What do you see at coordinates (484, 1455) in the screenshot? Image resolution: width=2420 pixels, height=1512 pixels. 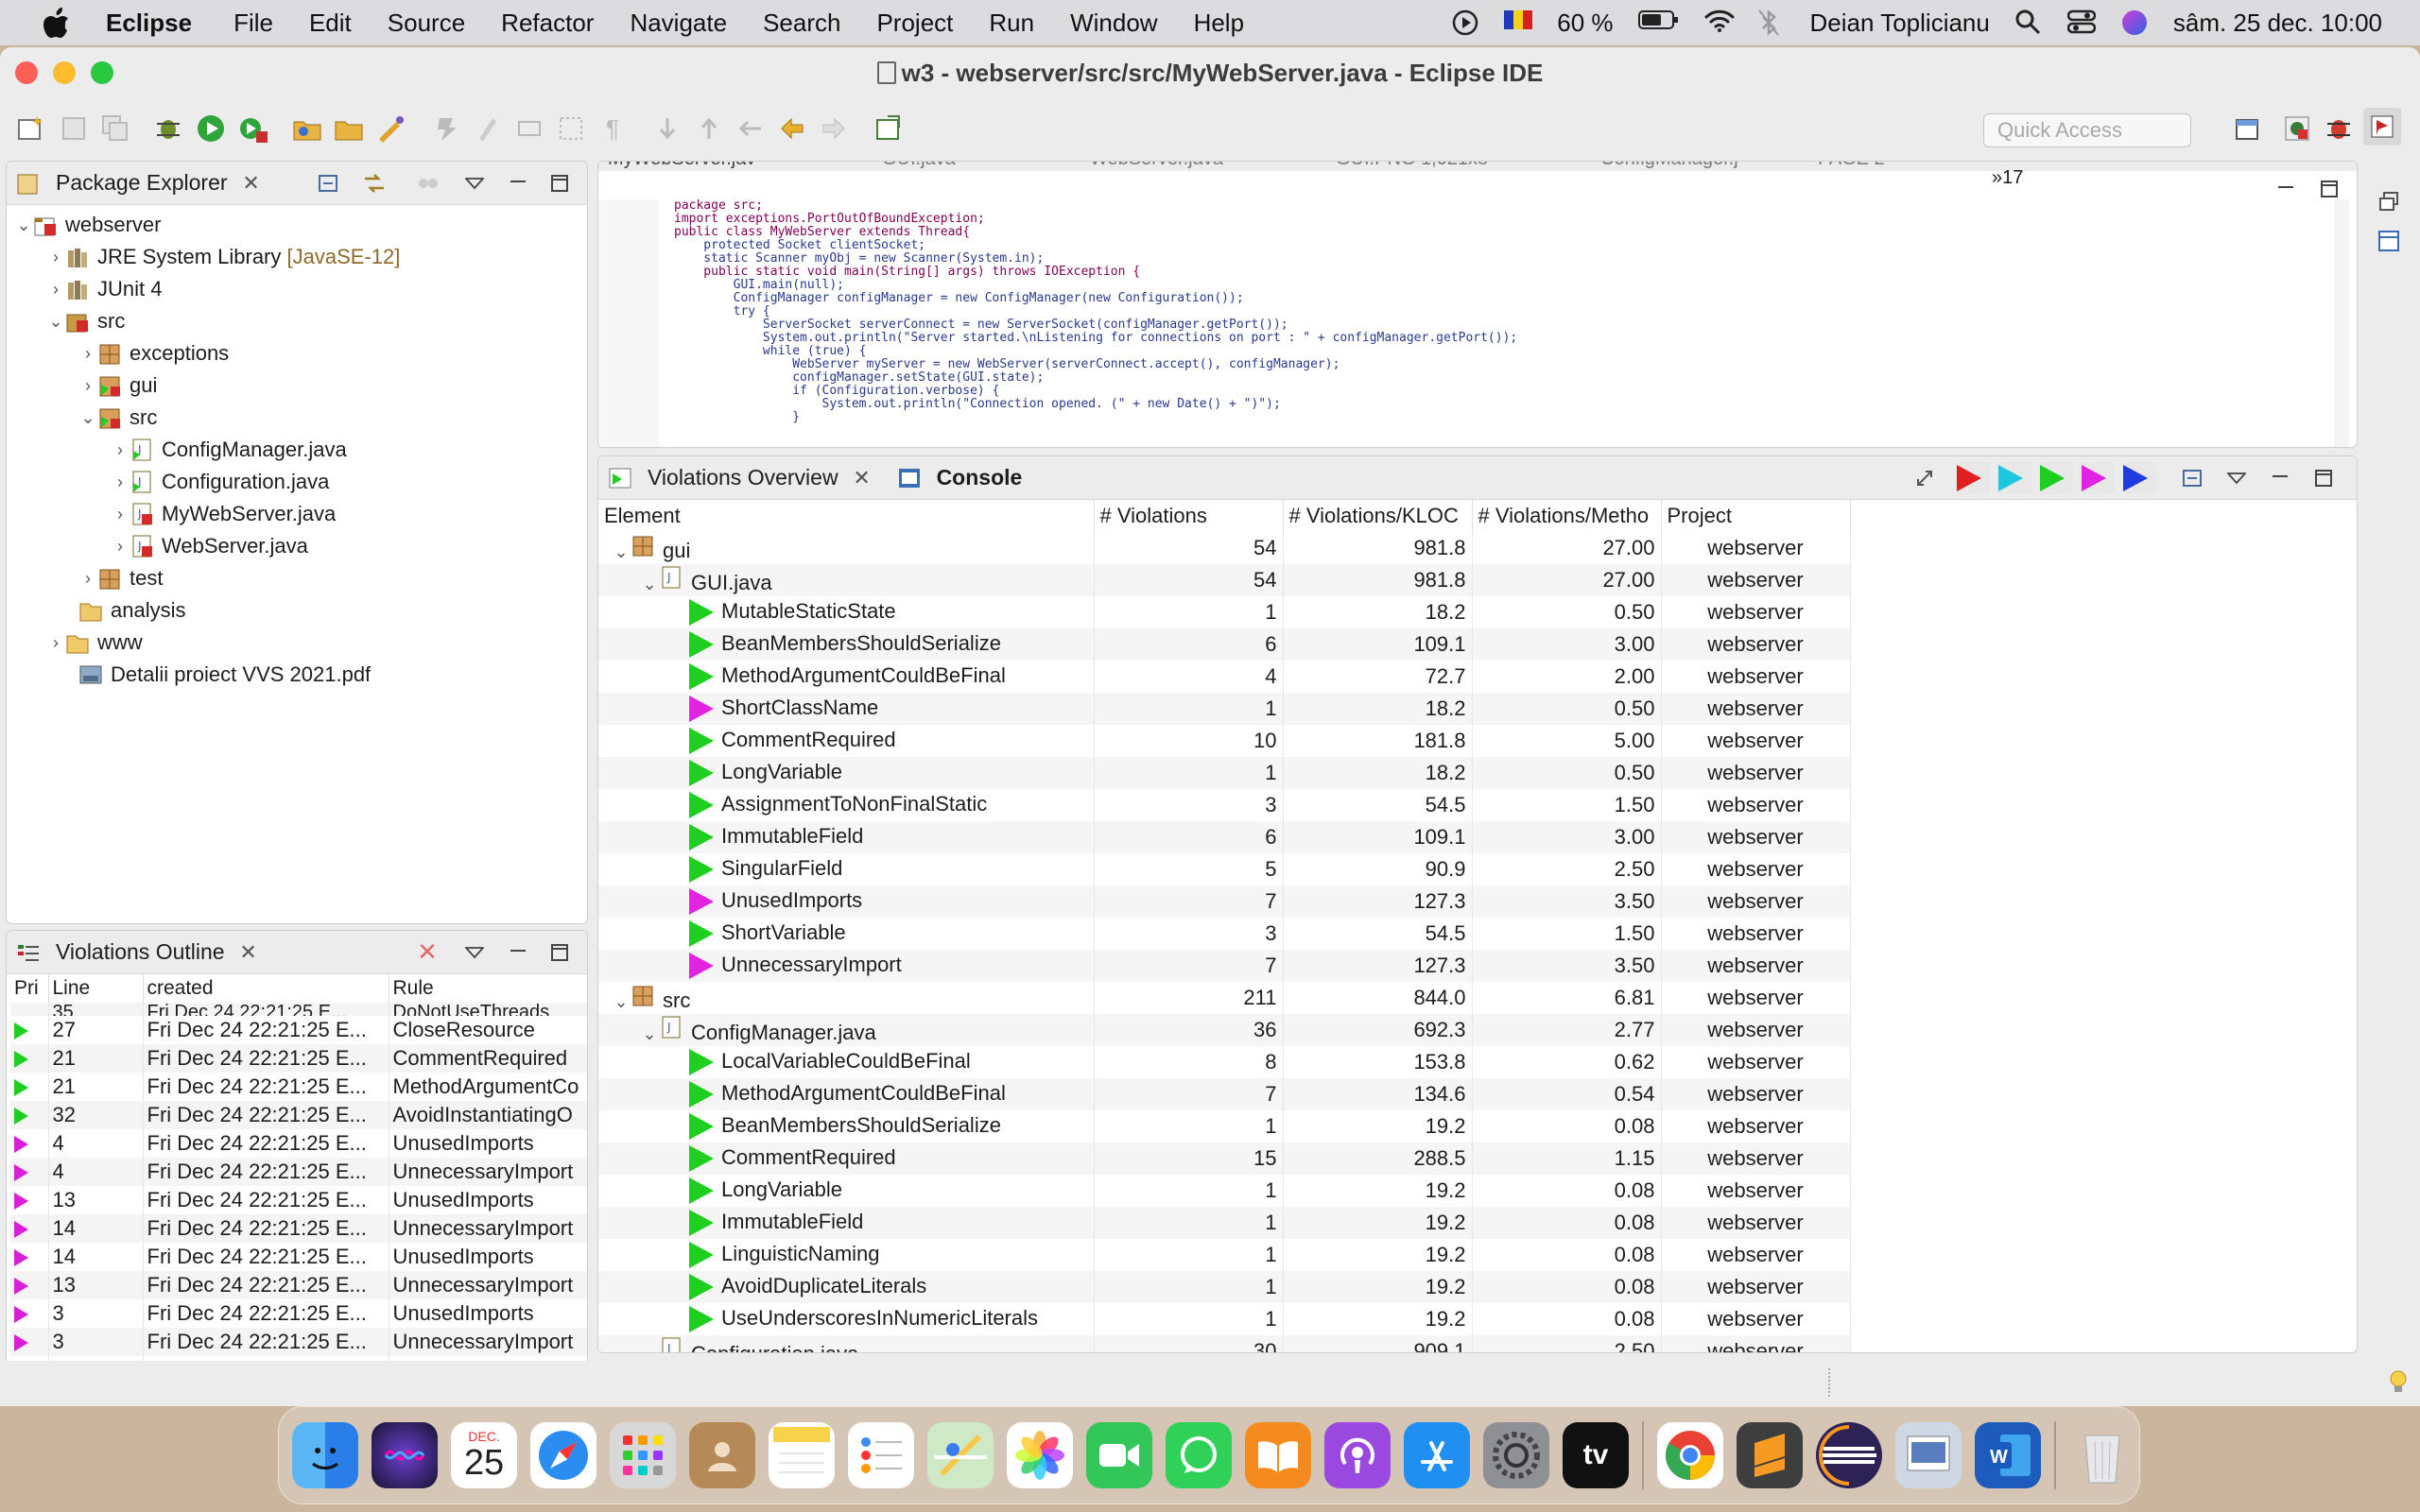 I see `calendar-icon: DEC. 25` at bounding box center [484, 1455].